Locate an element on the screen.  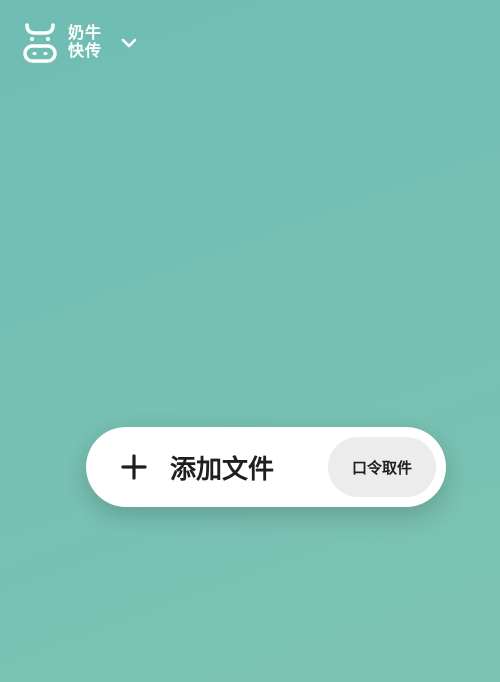
brand-name-line2: 快传 is located at coordinates (85, 50).